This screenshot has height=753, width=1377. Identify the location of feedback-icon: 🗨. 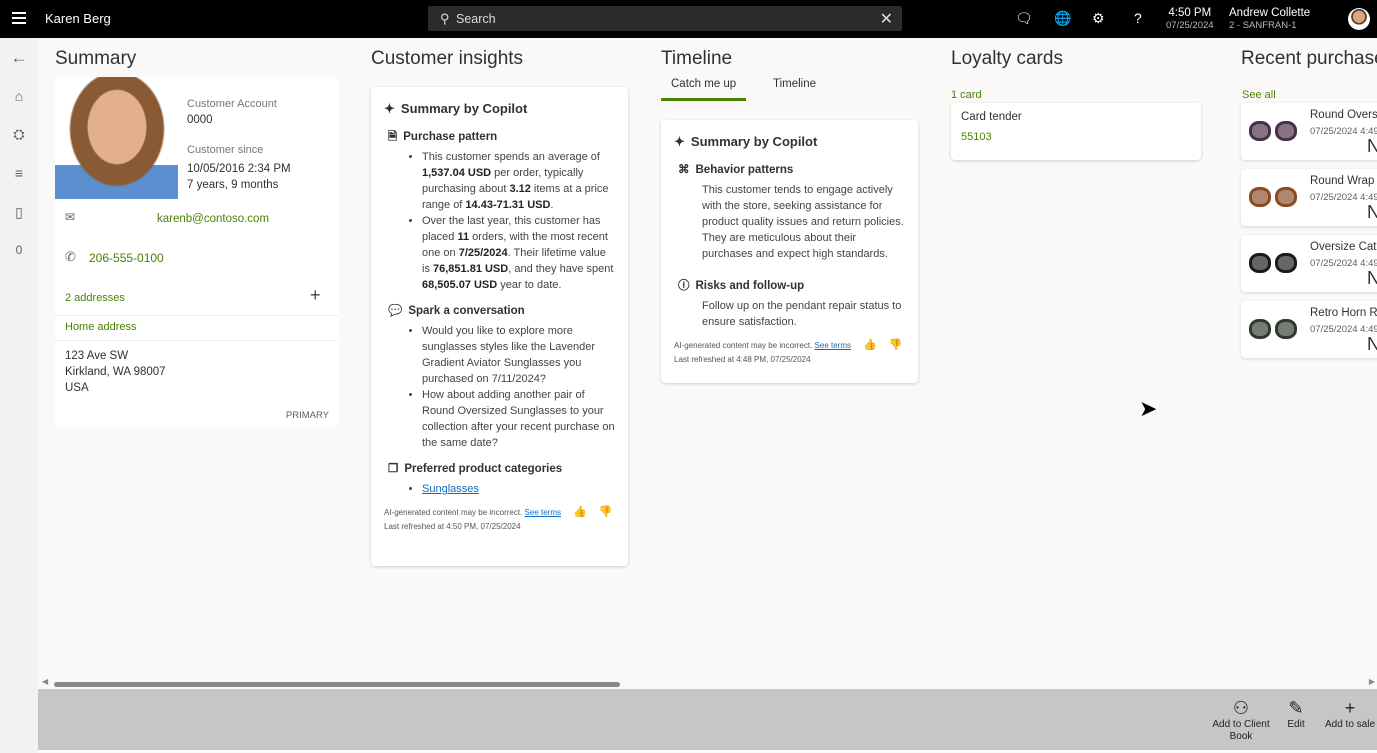
(1024, 18).